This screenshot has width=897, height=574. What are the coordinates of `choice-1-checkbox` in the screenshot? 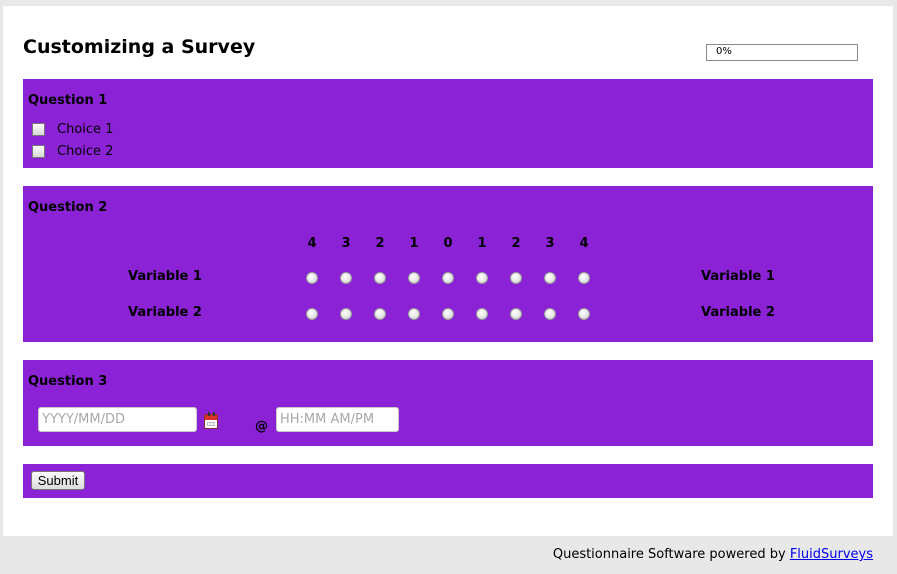 It's located at (38, 129).